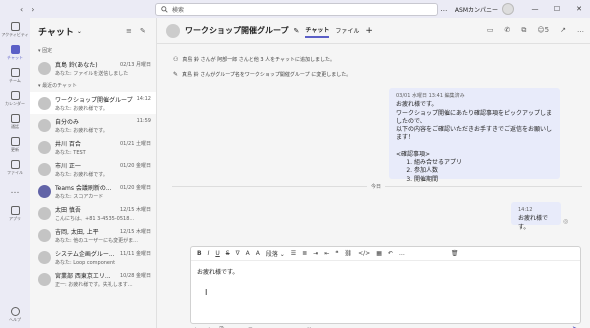 This screenshot has width=590, height=328. Describe the element at coordinates (390, 253) in the screenshot. I see `undo-icon: ↶` at that location.